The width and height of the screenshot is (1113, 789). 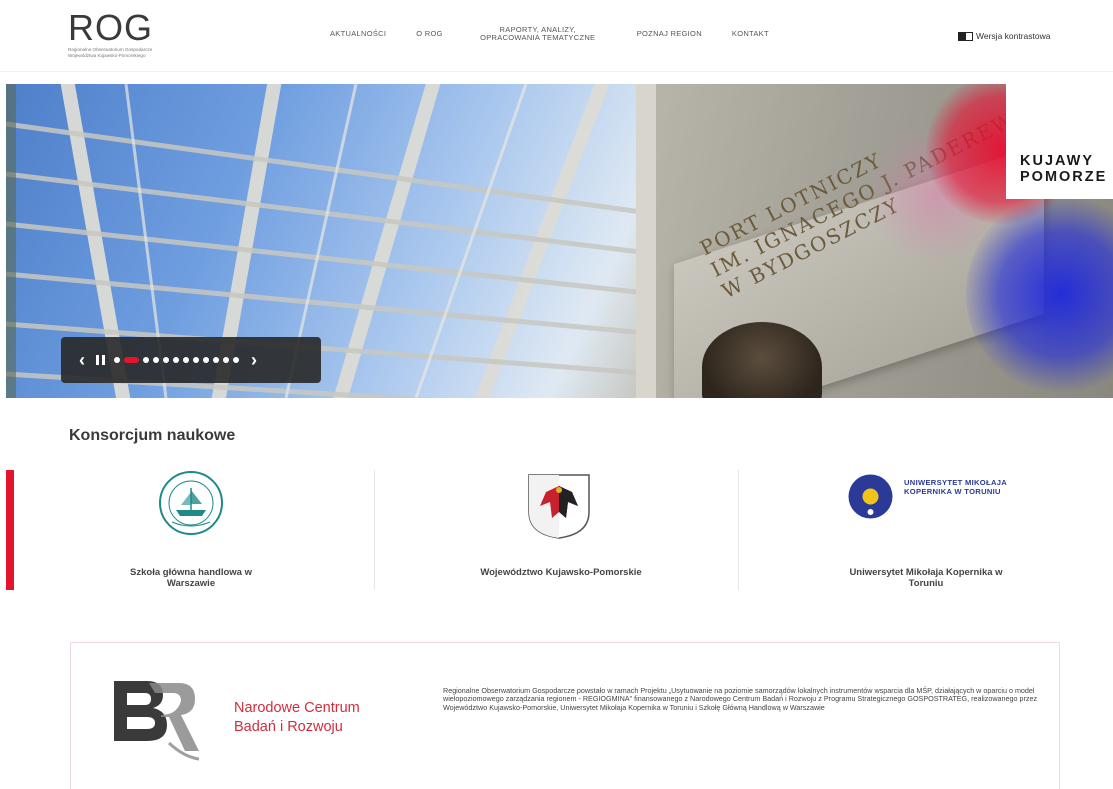 What do you see at coordinates (561, 572) in the screenshot?
I see `partner-name-wojewodztwo: Województwo Kujawsko-Pomorskie` at bounding box center [561, 572].